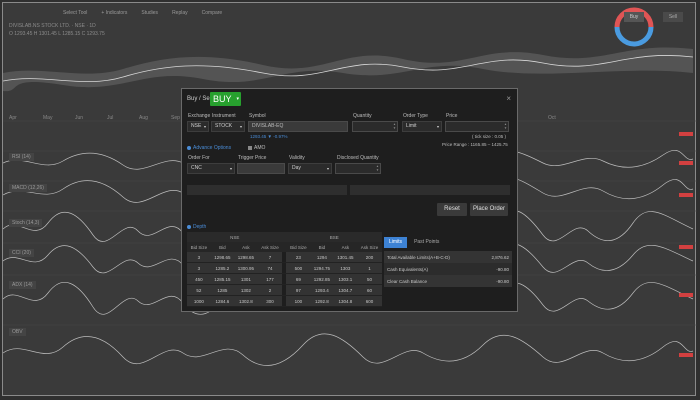 The height and width of the screenshot is (400, 700). I want to click on list-item: Clear Cash Balance -90.80, so click(448, 281).